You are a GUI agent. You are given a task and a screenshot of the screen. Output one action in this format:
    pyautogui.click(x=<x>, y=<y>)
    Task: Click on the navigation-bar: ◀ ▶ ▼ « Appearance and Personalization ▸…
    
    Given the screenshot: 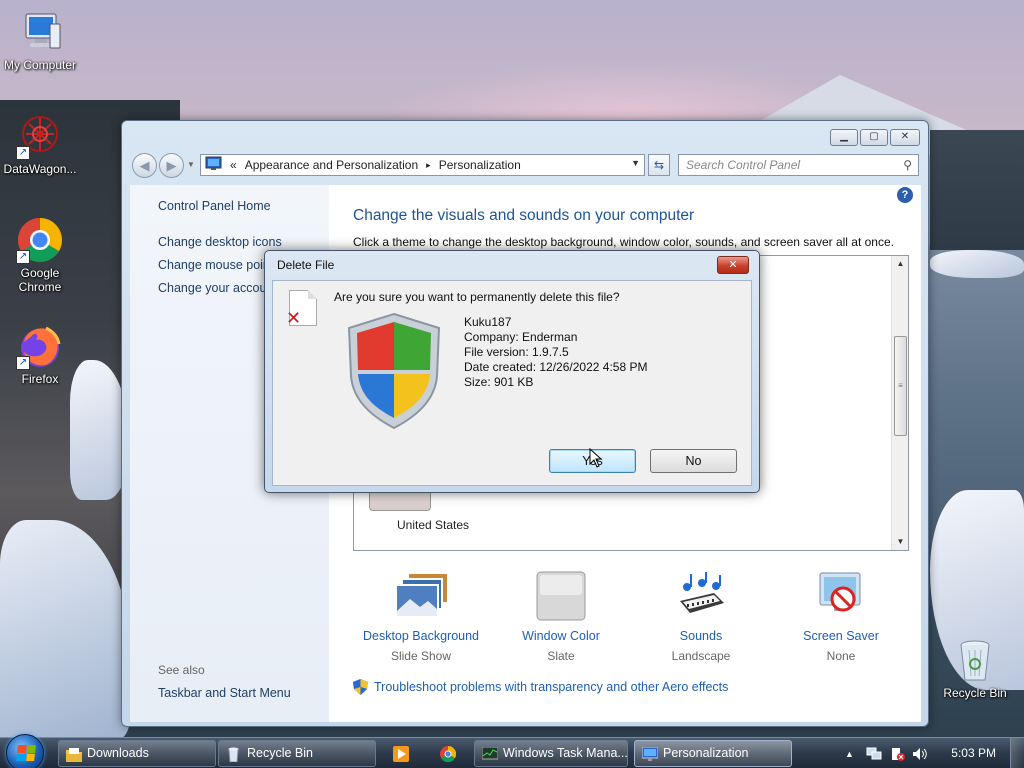 What is the action you would take?
    pyautogui.click(x=525, y=165)
    